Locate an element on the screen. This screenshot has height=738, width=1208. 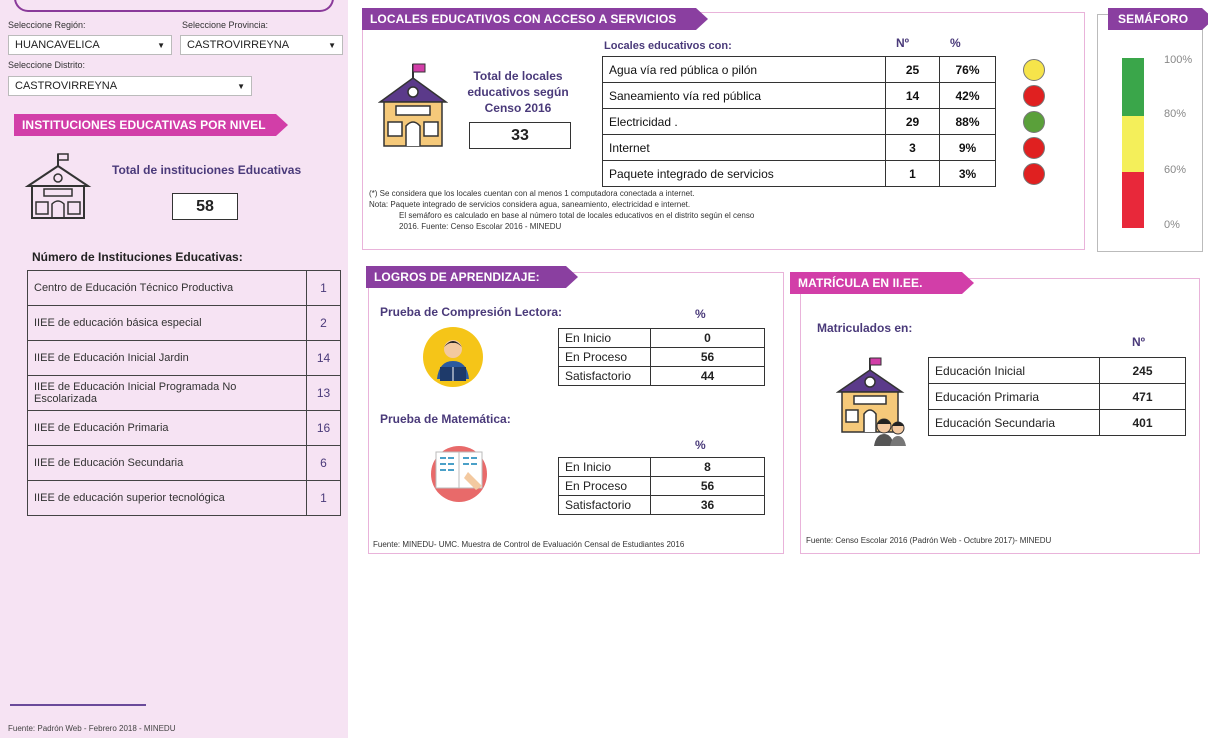
matematica-table: En Inicio 8 En Proceso 56 Satisfactorio 36 is located at coordinates (661, 486).